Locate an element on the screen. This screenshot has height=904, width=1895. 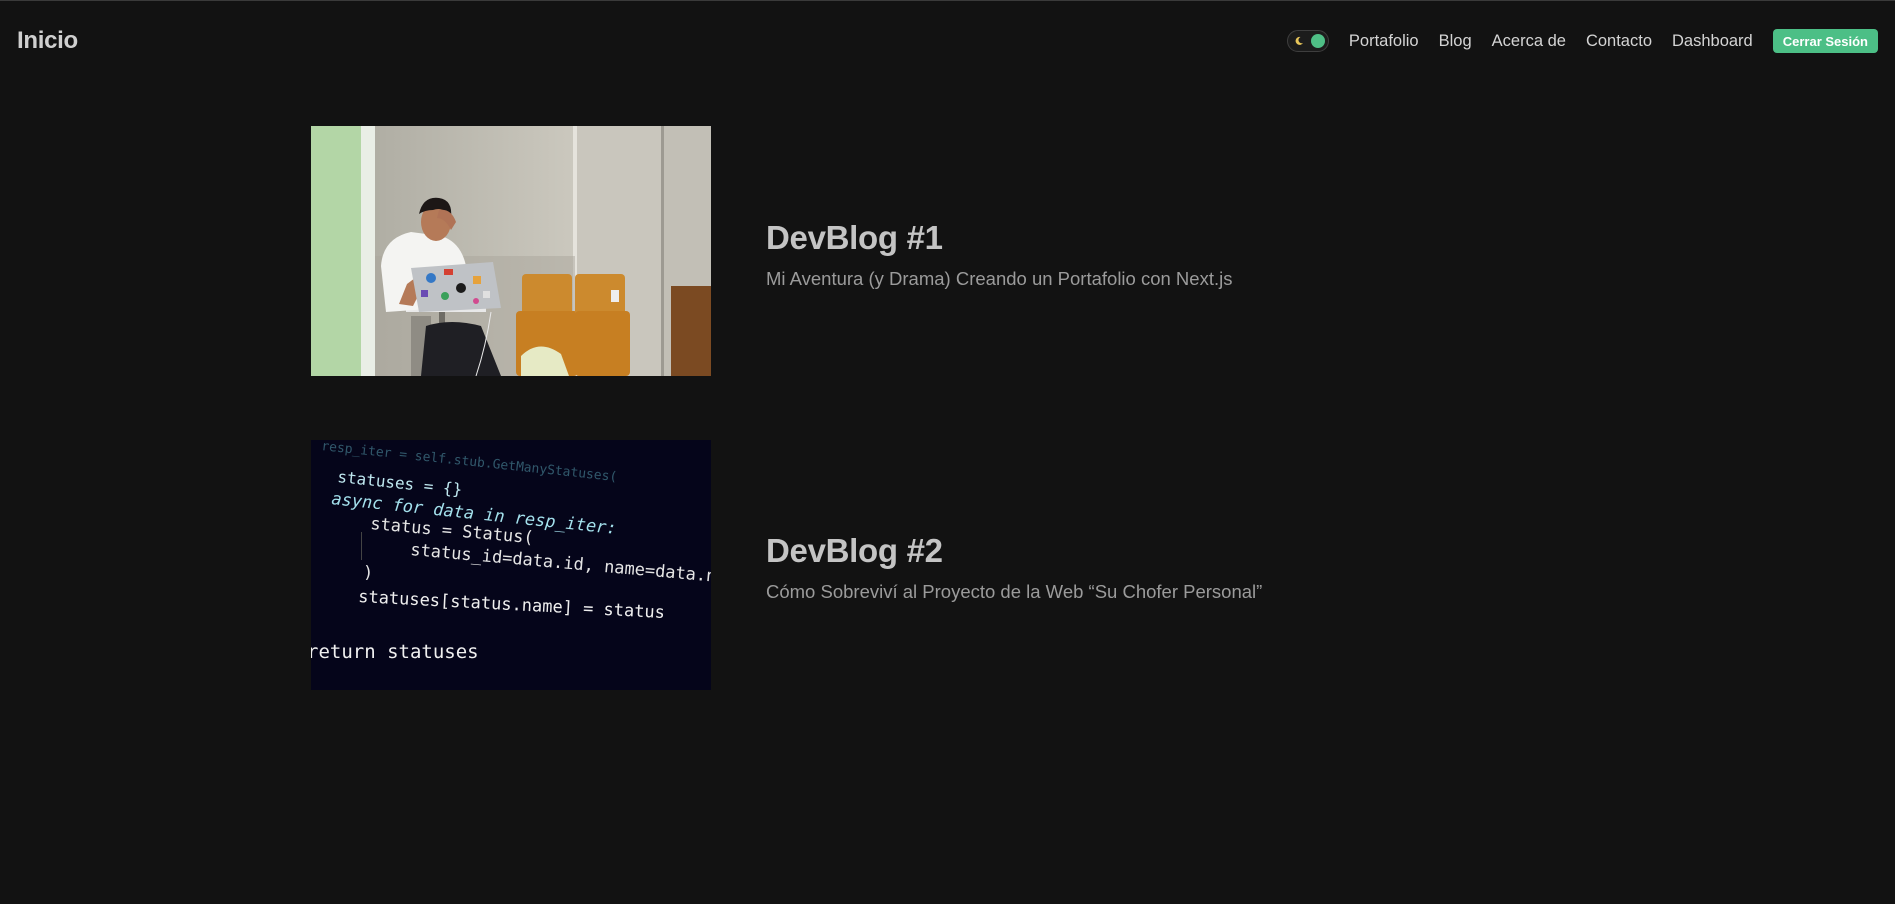
post-title: DevBlog #2 is located at coordinates (1014, 551).